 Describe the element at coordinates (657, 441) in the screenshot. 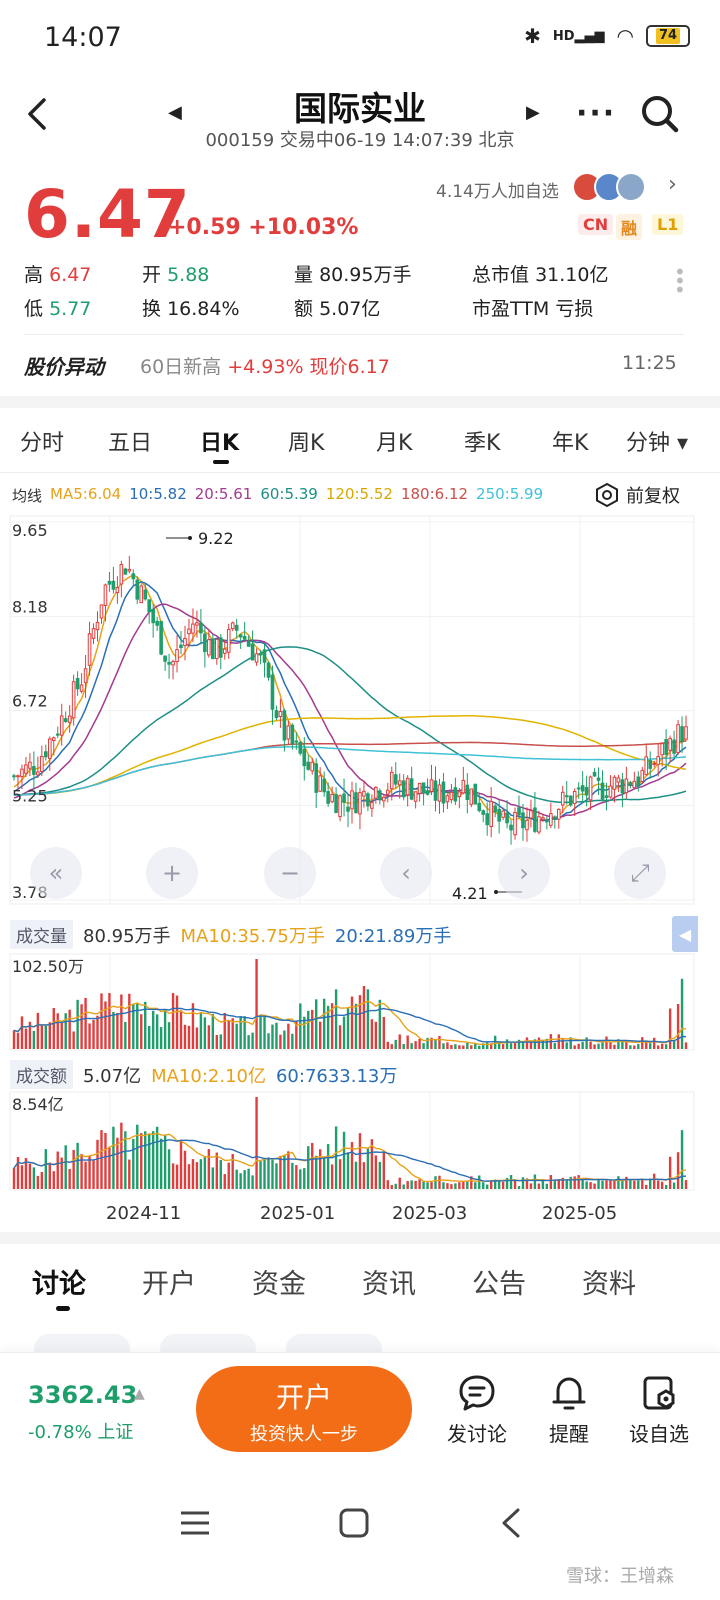

I see `tab-minute: 分钟 ▾` at that location.